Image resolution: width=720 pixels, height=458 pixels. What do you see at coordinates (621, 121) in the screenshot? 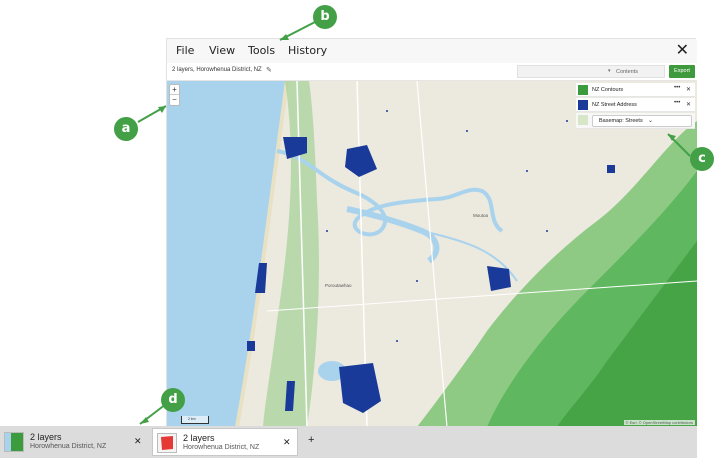
I see `basemap-label: Basemap: Streets` at bounding box center [621, 121].